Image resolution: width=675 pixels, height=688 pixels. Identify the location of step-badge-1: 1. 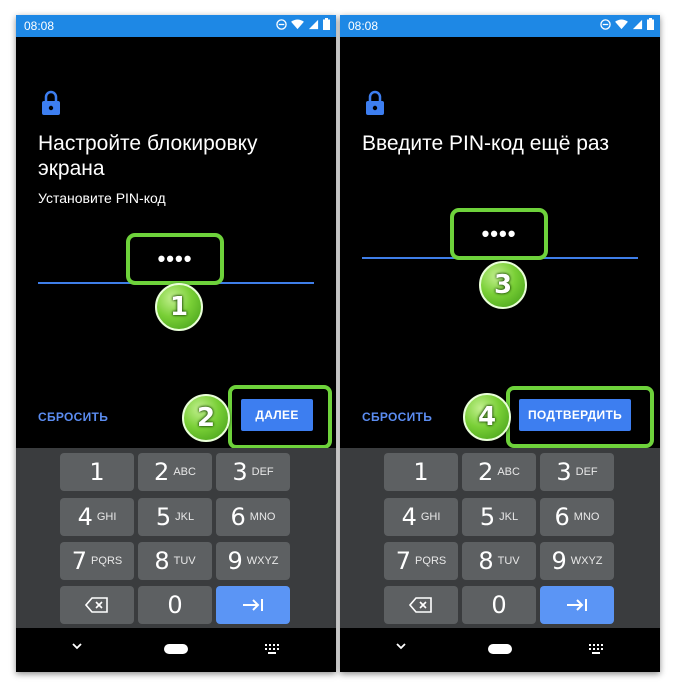
(179, 307).